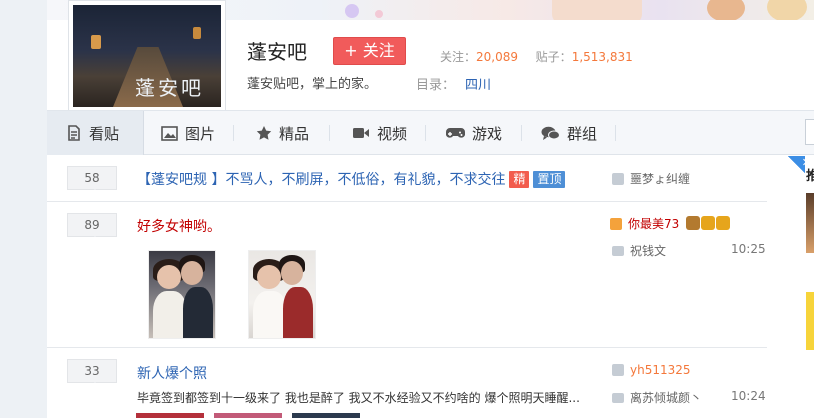  Describe the element at coordinates (455, 133) in the screenshot. I see `gamepad-icon` at that location.